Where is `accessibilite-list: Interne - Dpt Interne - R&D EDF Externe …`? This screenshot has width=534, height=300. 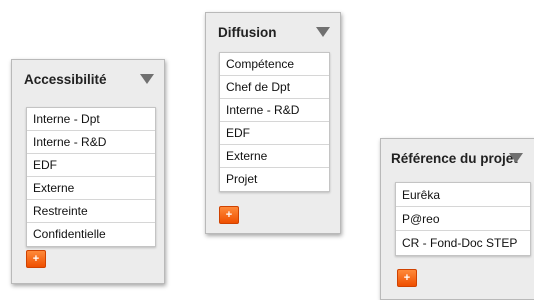 accessibilite-list: Interne - Dpt Interne - R&D EDF Externe … is located at coordinates (91, 177).